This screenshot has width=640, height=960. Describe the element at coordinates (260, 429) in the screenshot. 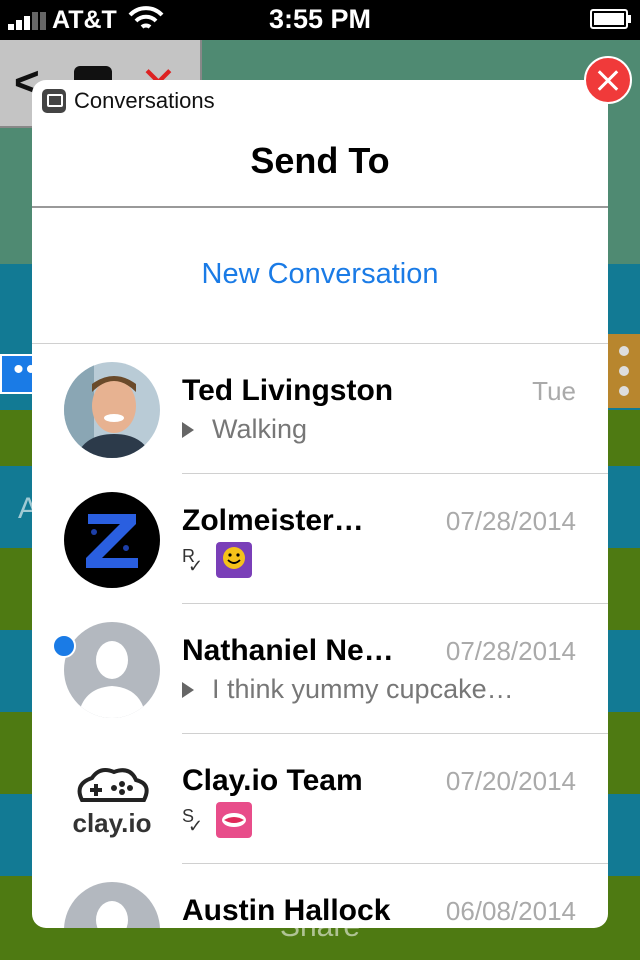

I see `last-message-text: Walking` at that location.